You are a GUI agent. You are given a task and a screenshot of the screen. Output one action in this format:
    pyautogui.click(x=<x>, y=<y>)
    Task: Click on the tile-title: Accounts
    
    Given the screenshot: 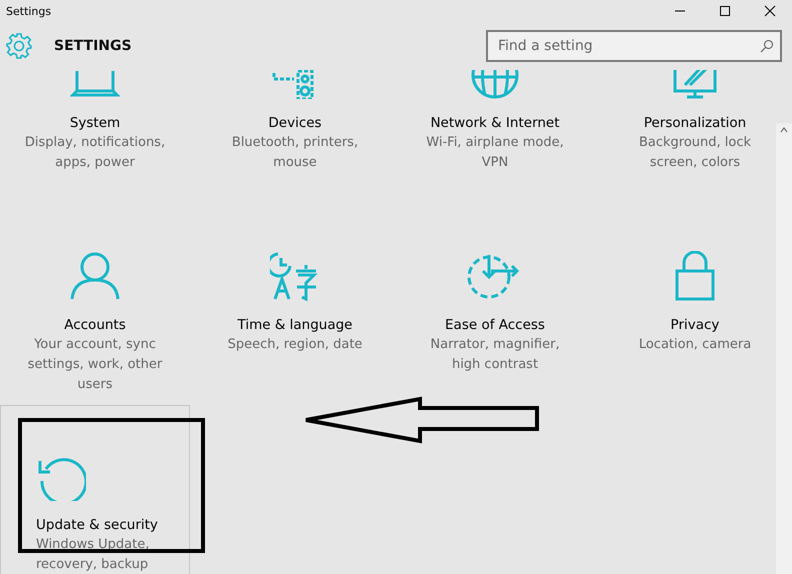 What is the action you would take?
    pyautogui.click(x=95, y=325)
    